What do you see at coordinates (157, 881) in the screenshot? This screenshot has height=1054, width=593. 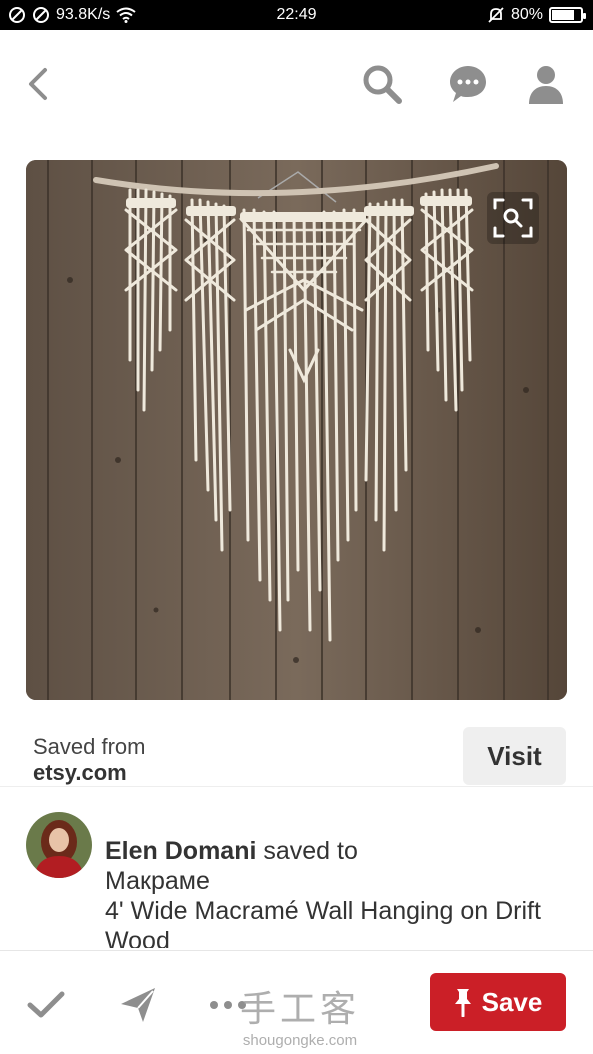 I see `board-name: Макраме` at bounding box center [157, 881].